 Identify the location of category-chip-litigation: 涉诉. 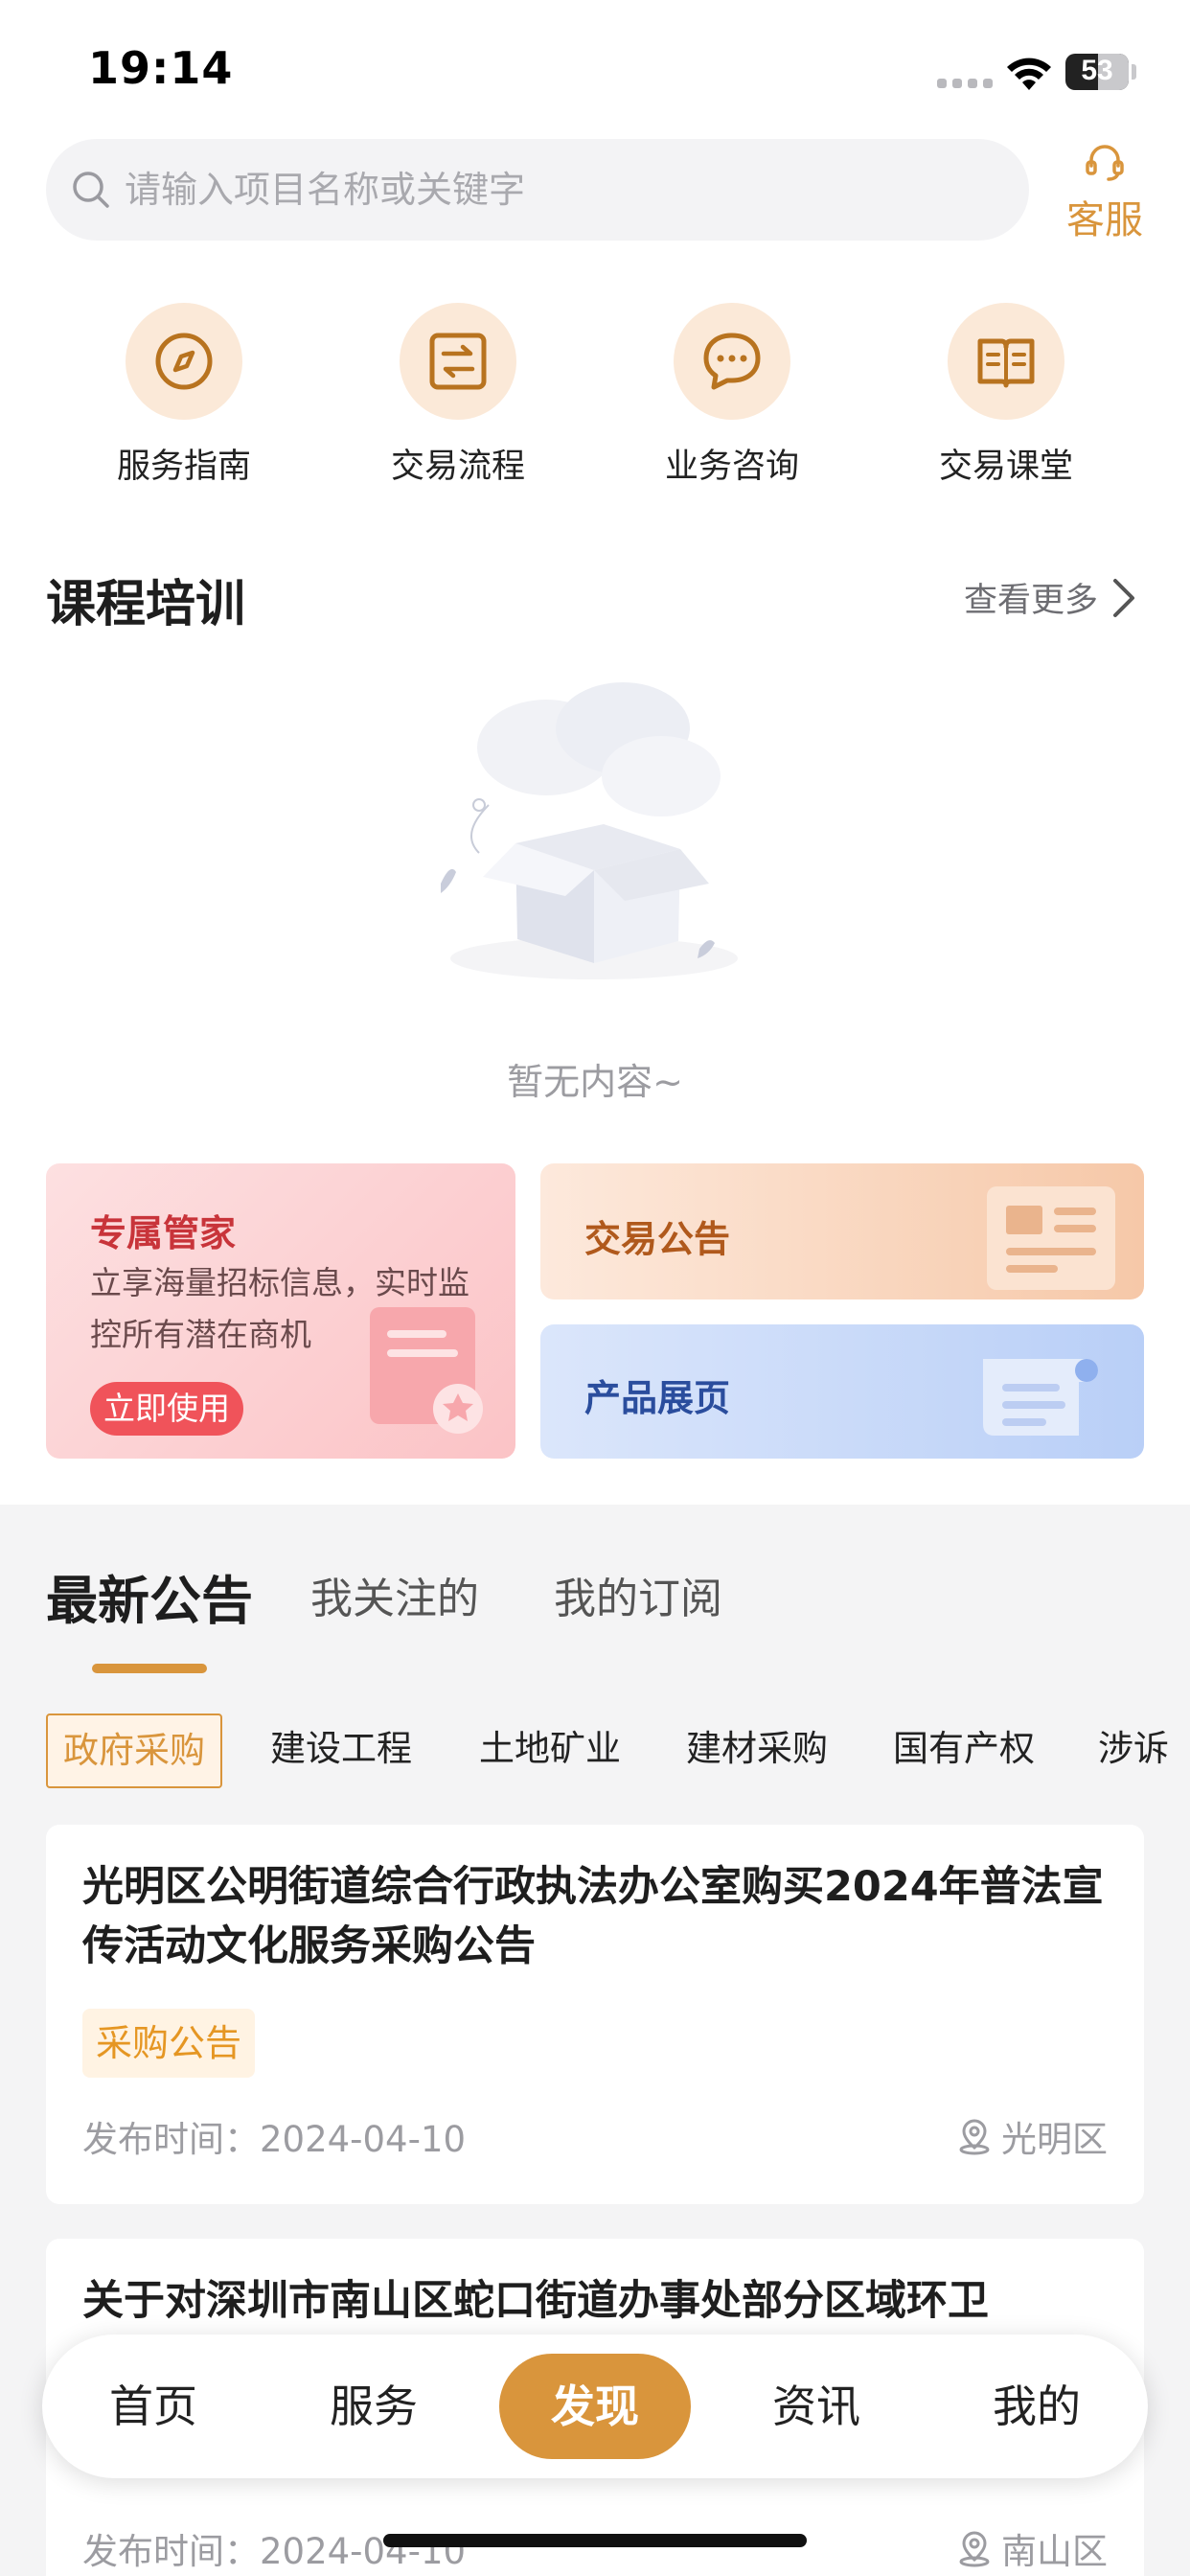
(1133, 1751).